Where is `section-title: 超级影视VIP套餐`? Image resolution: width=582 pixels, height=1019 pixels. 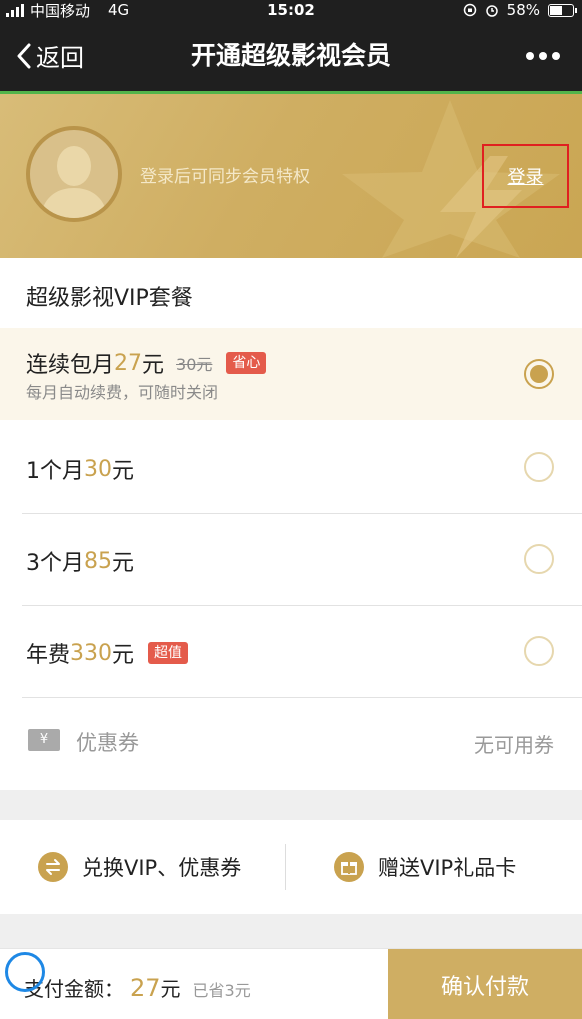
section-title: 超级影视VIP套餐 is located at coordinates (109, 298).